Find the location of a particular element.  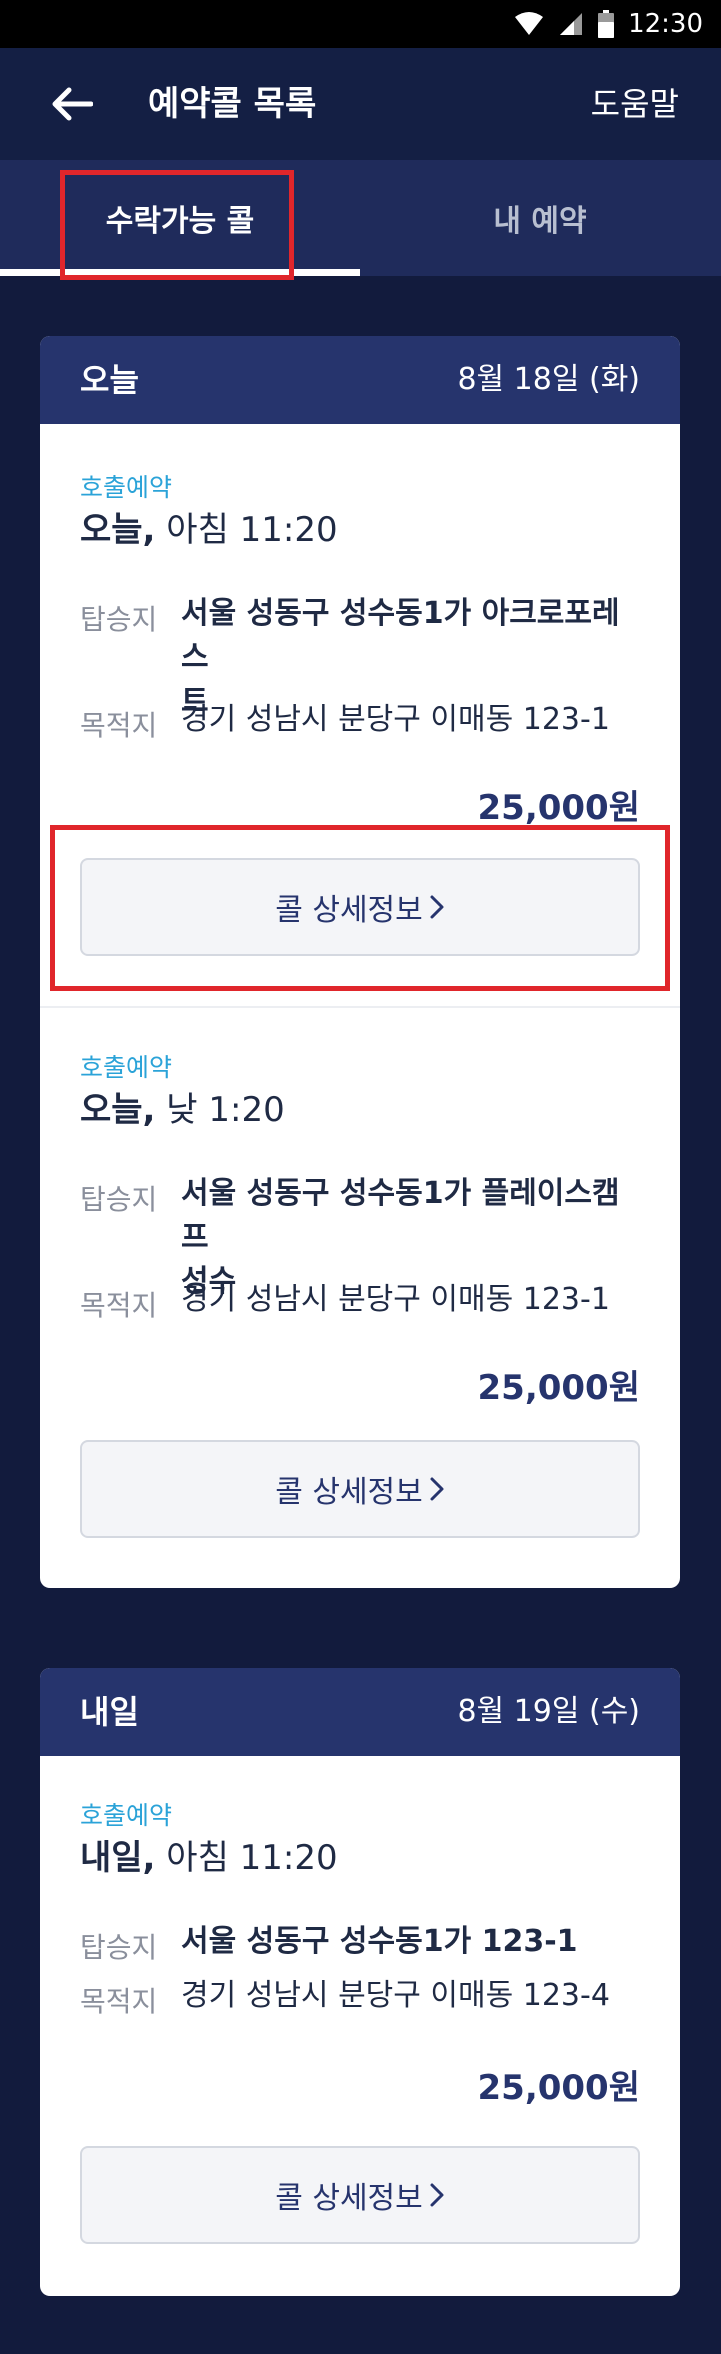

cellular-signal-icon is located at coordinates (571, 24).